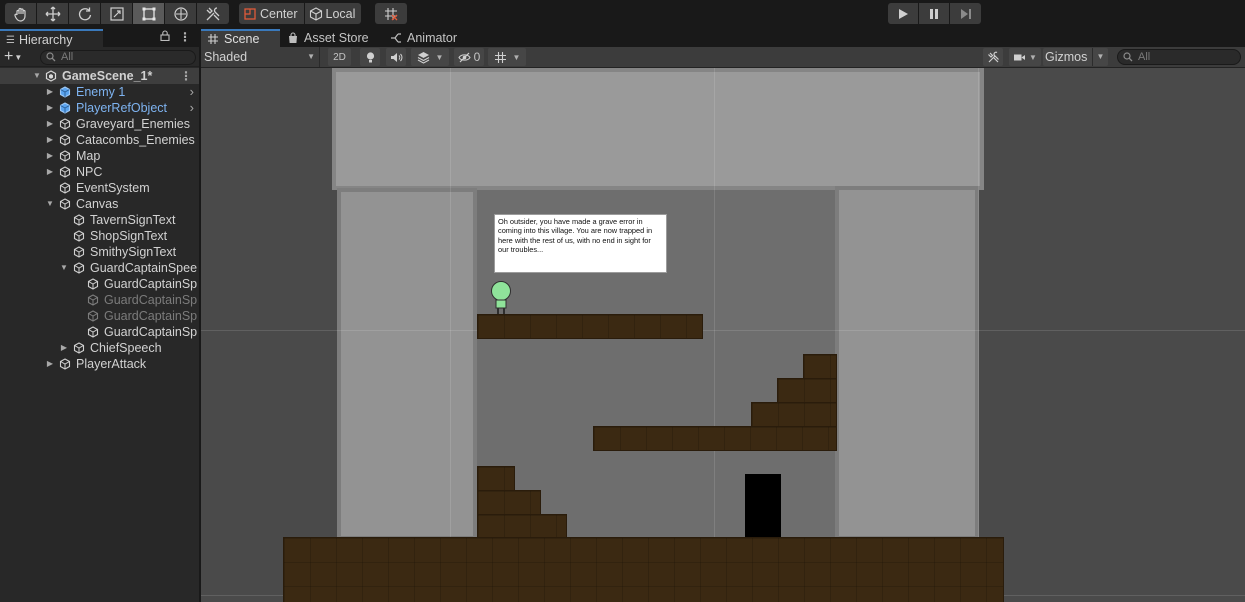 This screenshot has height=602, width=1245. I want to click on scene-menu-icon: ⋮, so click(186, 76).